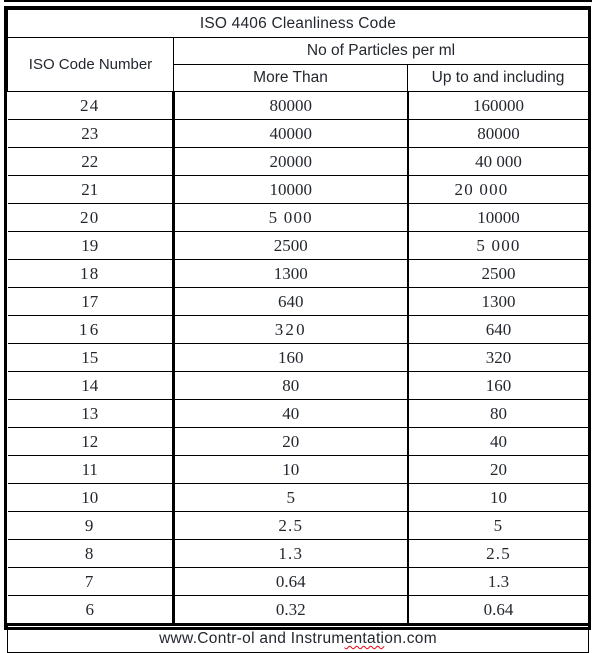  I want to click on cell-iso-code: 13, so click(91, 413).